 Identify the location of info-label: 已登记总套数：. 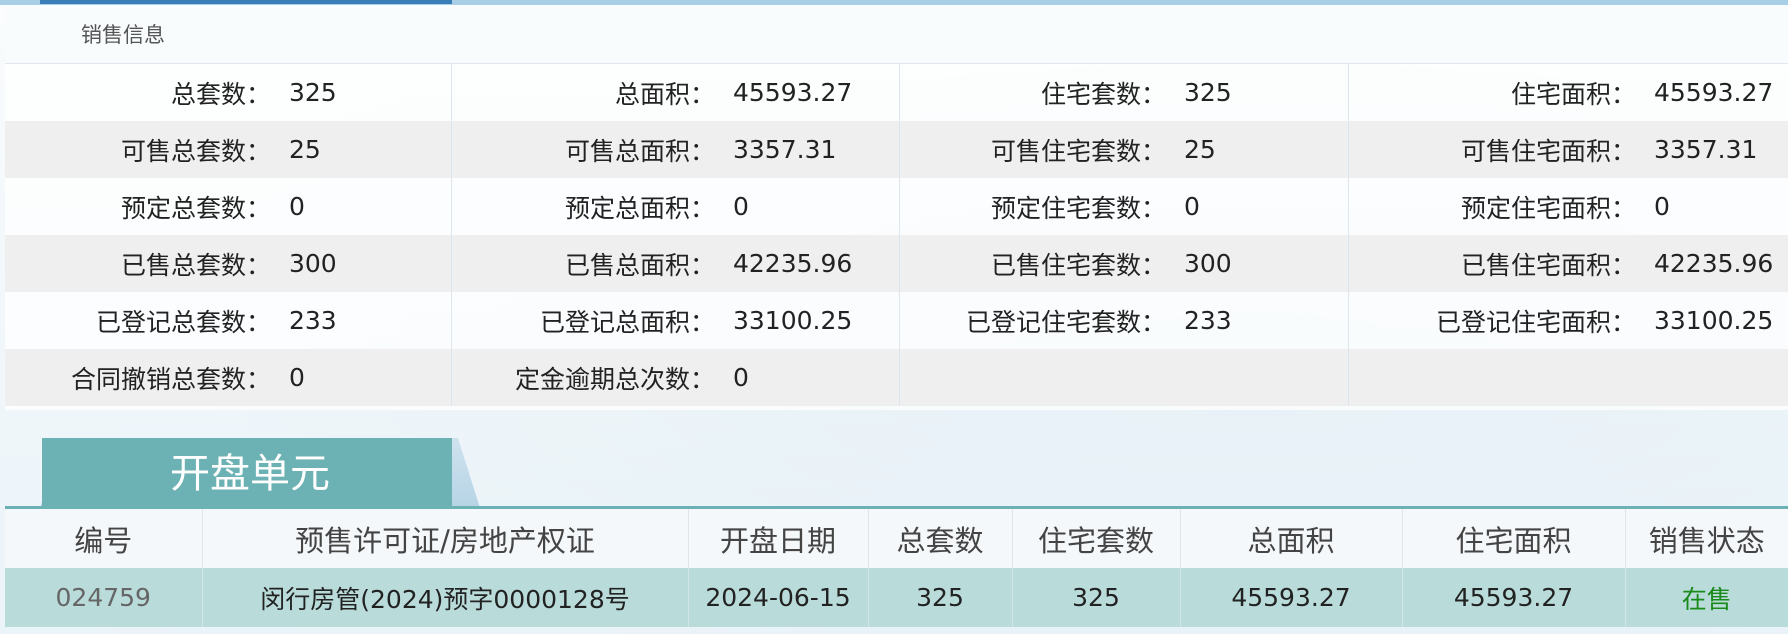
(183, 322).